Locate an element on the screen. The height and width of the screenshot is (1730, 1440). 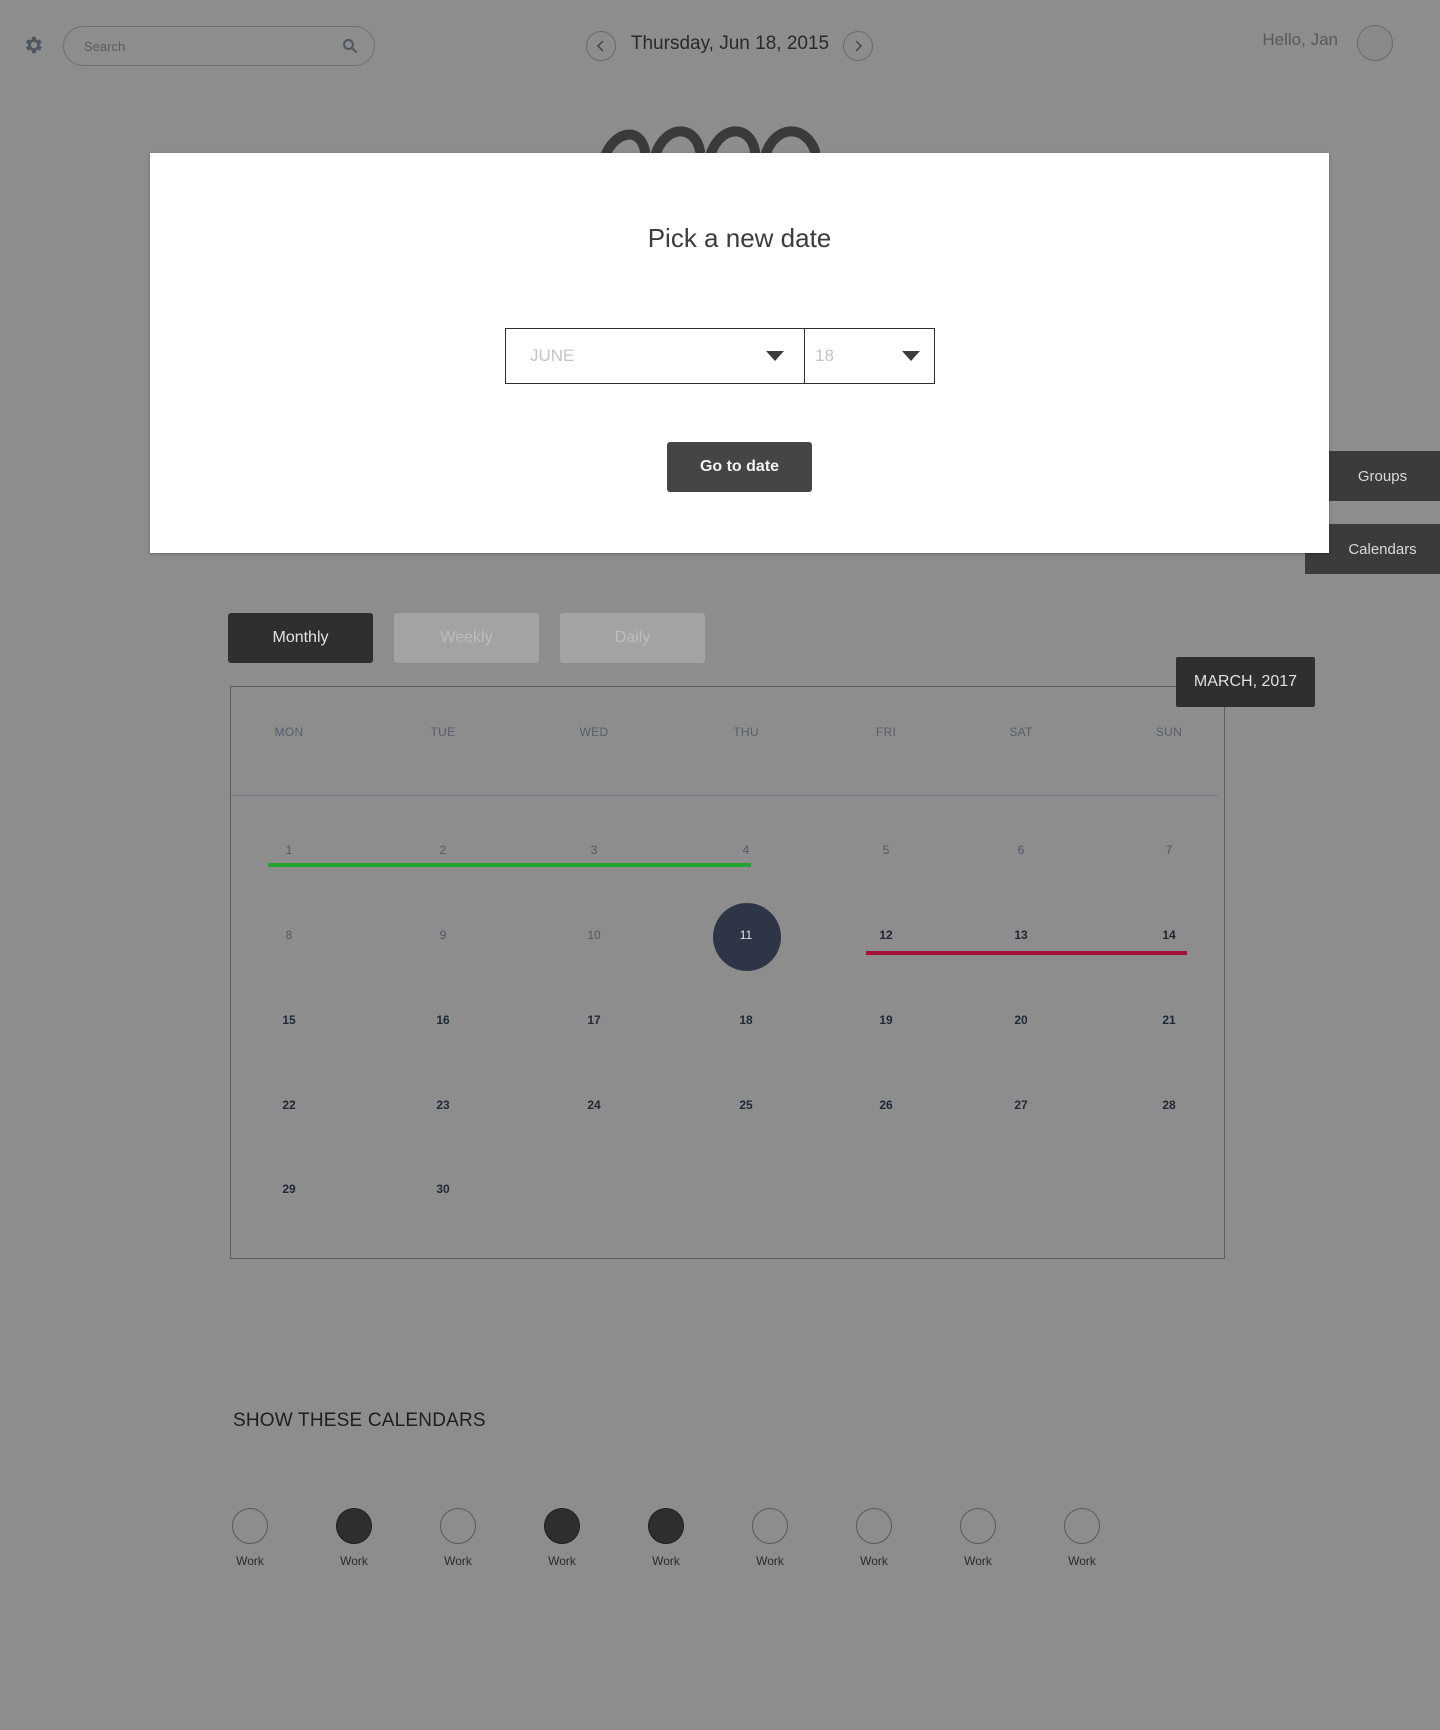
calendar-day: 12 is located at coordinates (886, 935).